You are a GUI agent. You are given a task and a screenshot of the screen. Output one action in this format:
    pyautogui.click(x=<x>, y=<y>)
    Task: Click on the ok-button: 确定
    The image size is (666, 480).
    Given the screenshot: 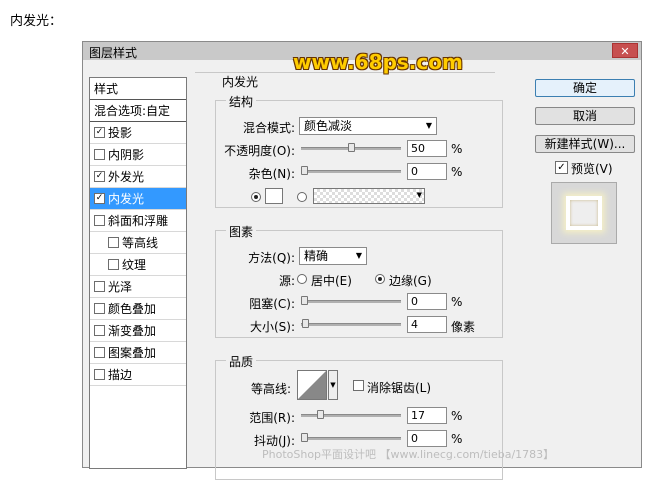 What is the action you would take?
    pyautogui.click(x=585, y=88)
    